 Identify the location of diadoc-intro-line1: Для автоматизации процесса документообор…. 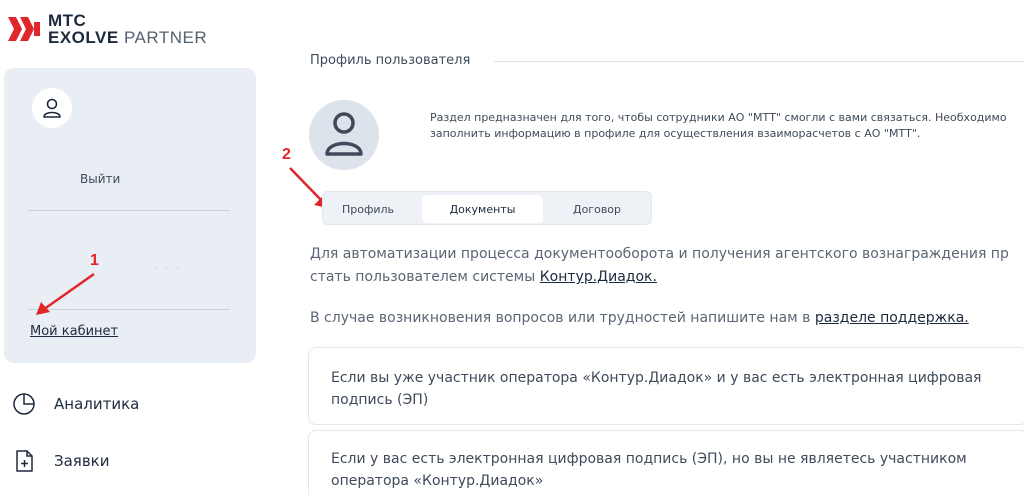
(659, 254).